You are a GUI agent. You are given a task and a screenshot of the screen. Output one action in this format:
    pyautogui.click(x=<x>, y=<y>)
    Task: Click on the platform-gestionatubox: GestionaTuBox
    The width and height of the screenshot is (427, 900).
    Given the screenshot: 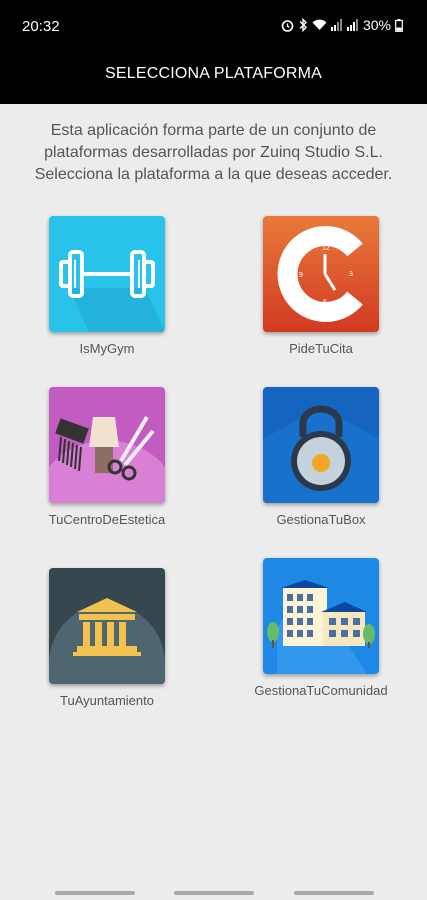 What is the action you would take?
    pyautogui.click(x=321, y=458)
    